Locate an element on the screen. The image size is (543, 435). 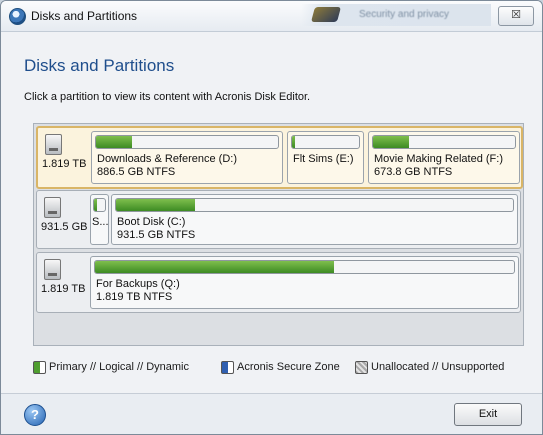
primary-partition-swatch-icon is located at coordinates (39, 367).